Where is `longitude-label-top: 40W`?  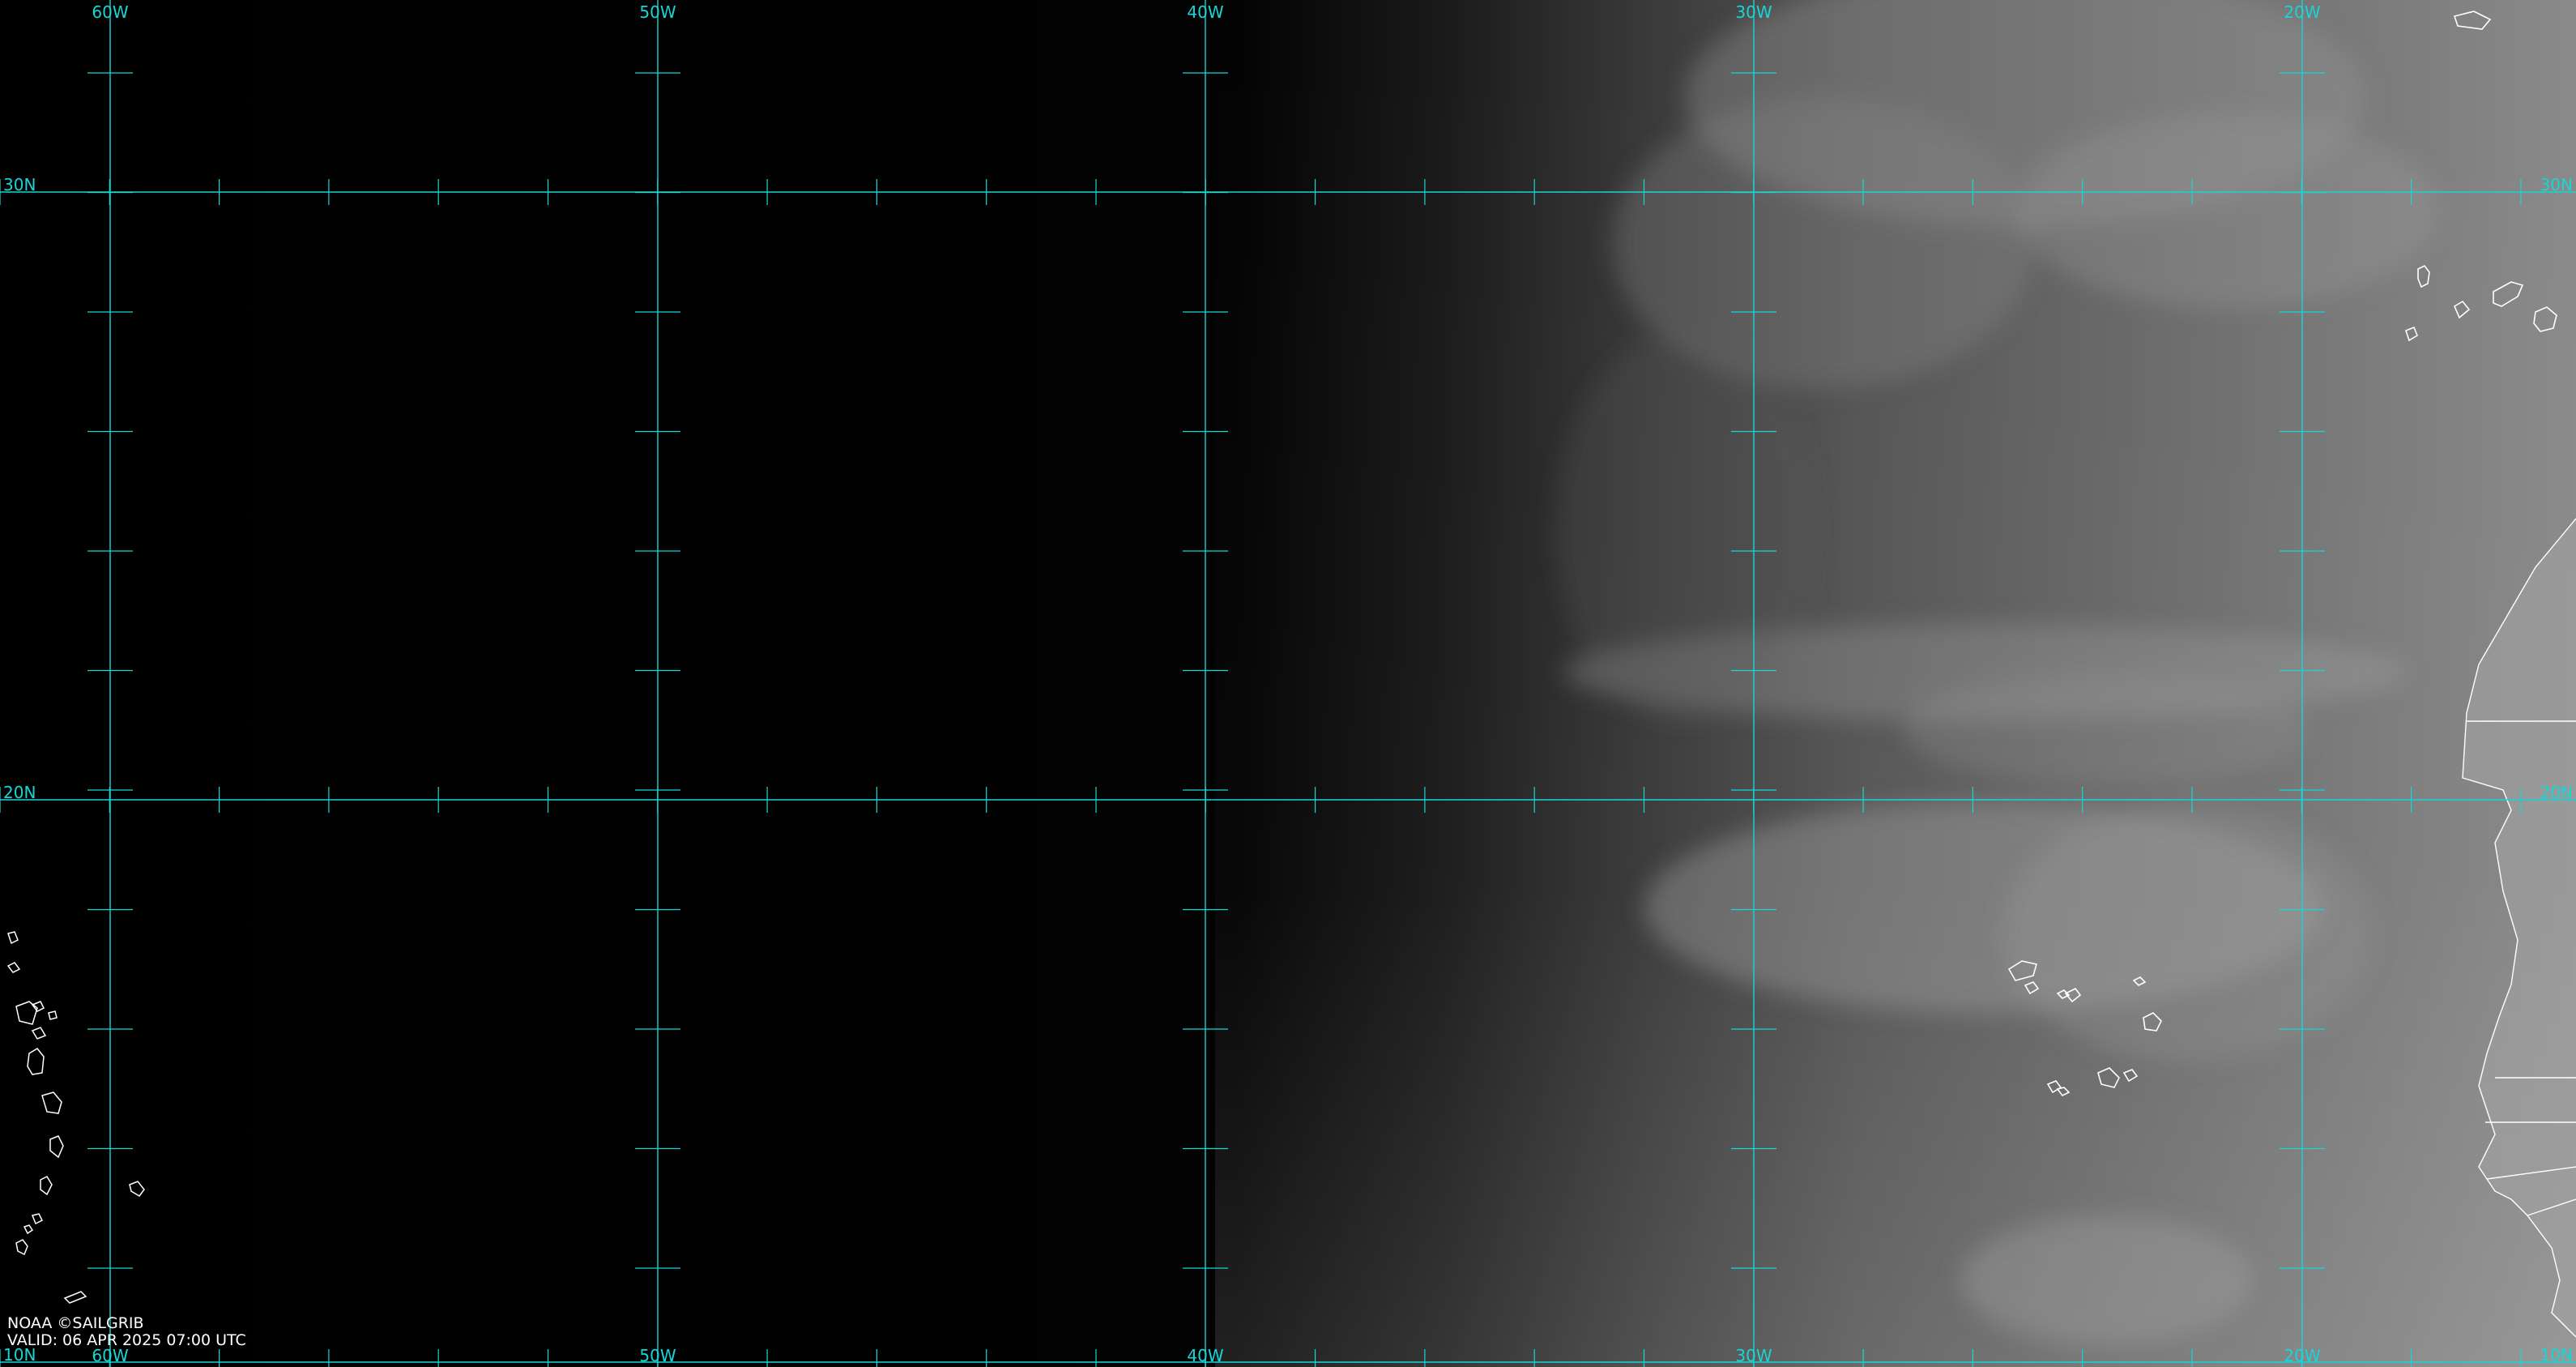 longitude-label-top: 40W is located at coordinates (1205, 12).